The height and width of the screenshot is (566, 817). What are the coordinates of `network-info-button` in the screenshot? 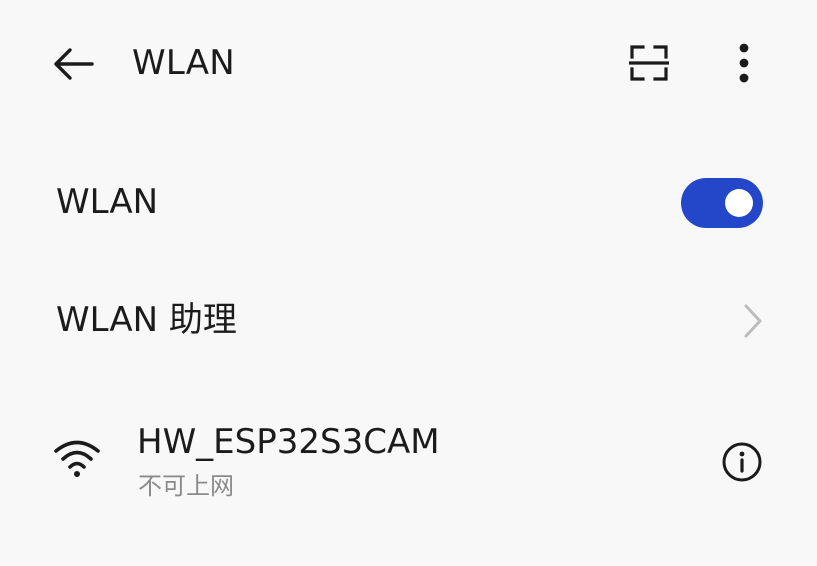 It's located at (742, 462).